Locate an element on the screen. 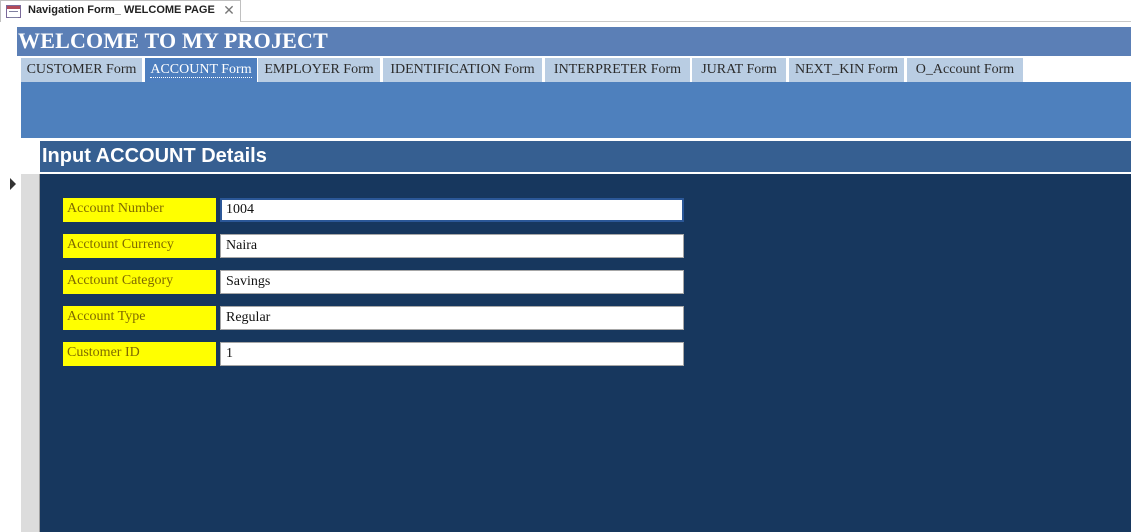  tab-label: INTERPRETER Form is located at coordinates (617, 69).